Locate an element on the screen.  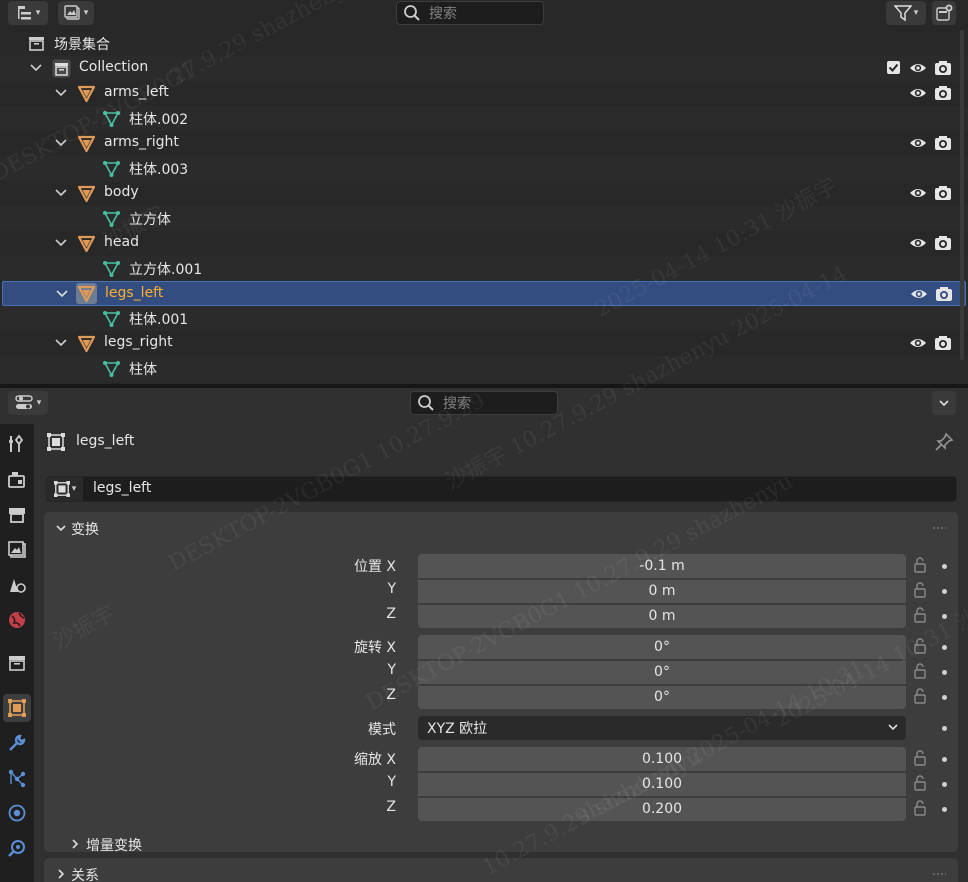
outliner-search-input: 搜索 is located at coordinates (470, 13).